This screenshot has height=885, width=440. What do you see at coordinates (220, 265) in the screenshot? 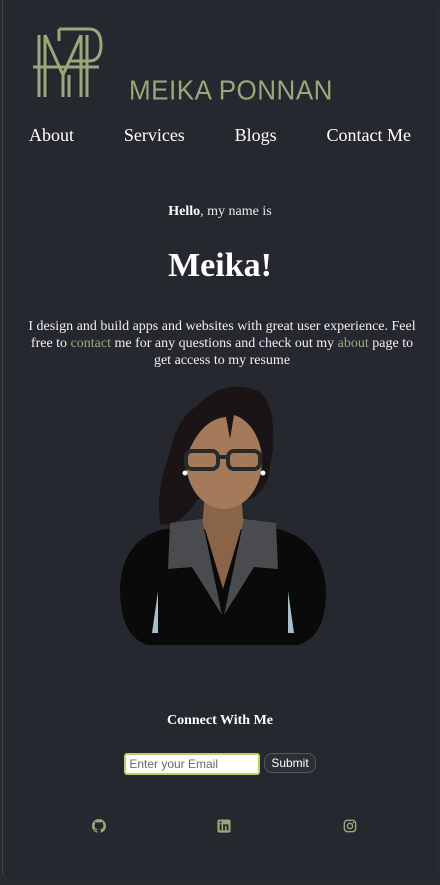
I see `page-title: Meika!` at bounding box center [220, 265].